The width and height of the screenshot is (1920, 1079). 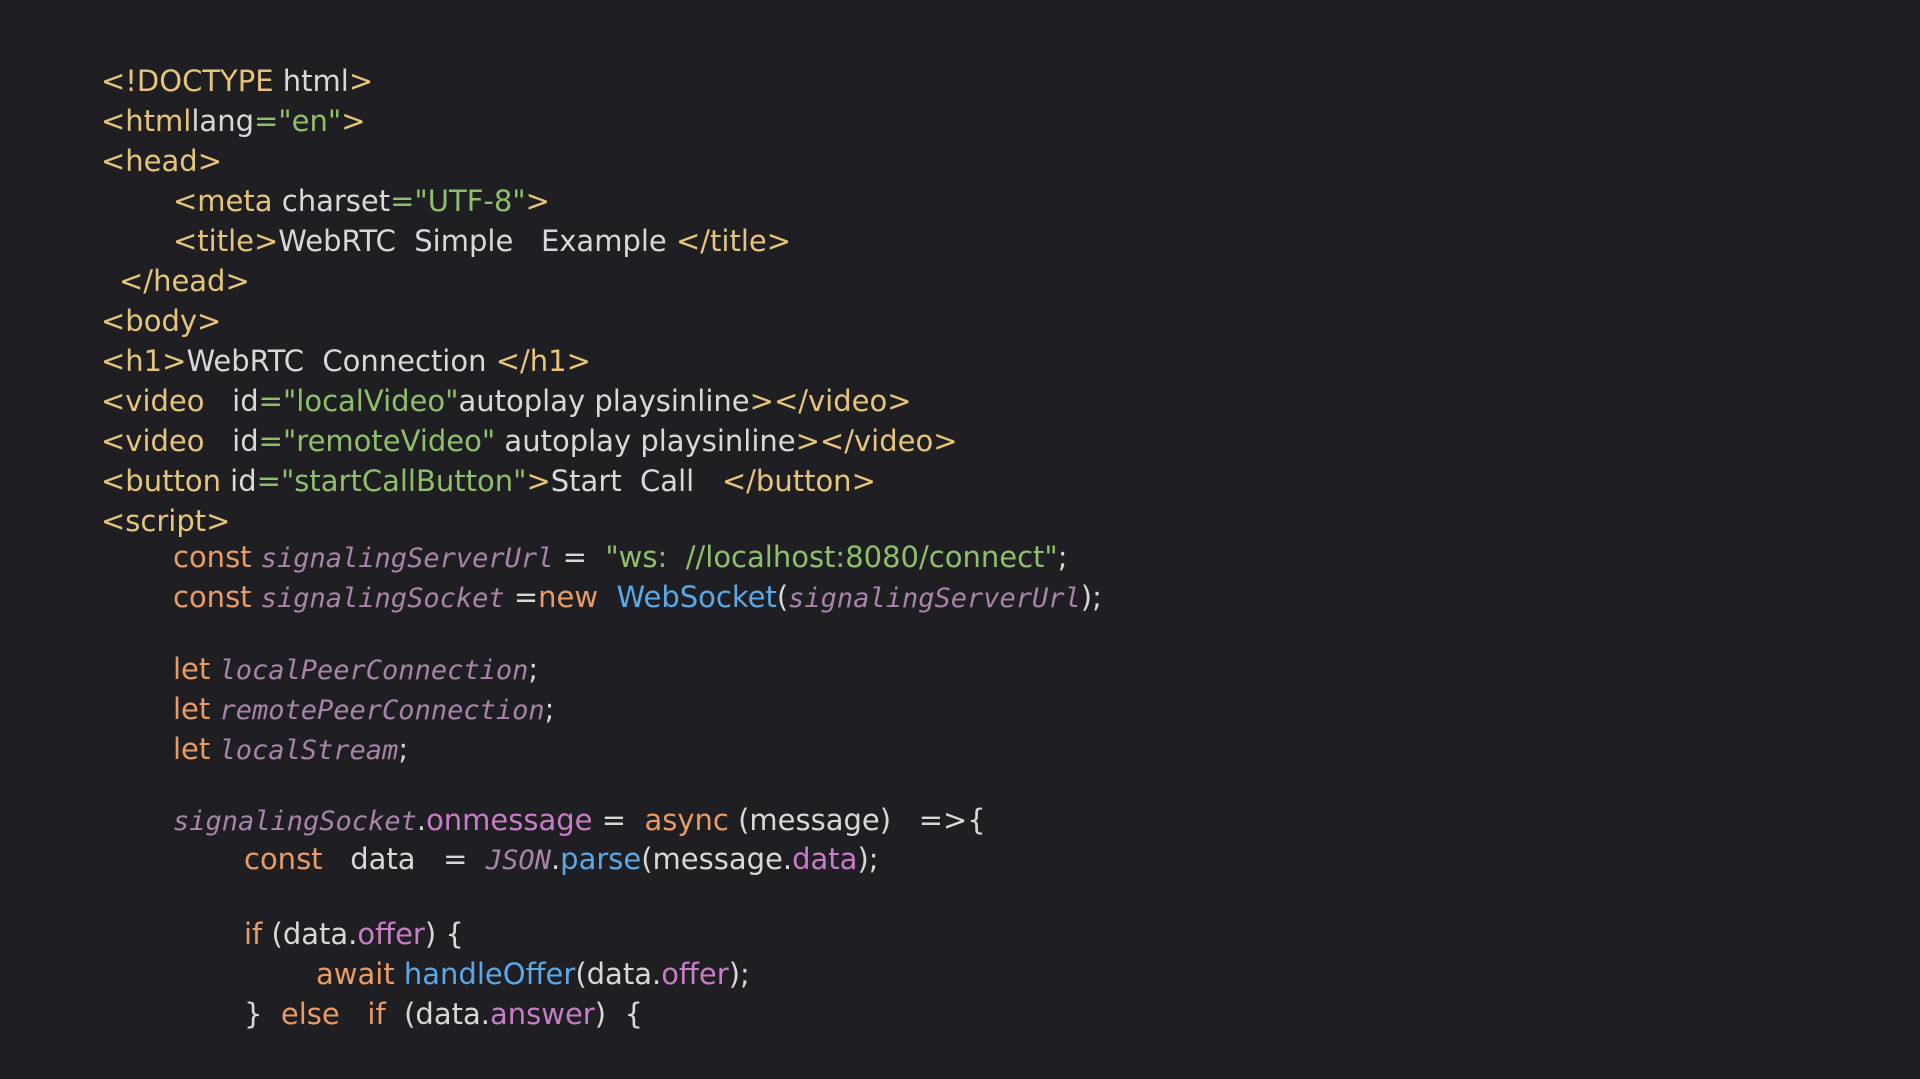 What do you see at coordinates (577, 597) in the screenshot?
I see `code-token: new` at bounding box center [577, 597].